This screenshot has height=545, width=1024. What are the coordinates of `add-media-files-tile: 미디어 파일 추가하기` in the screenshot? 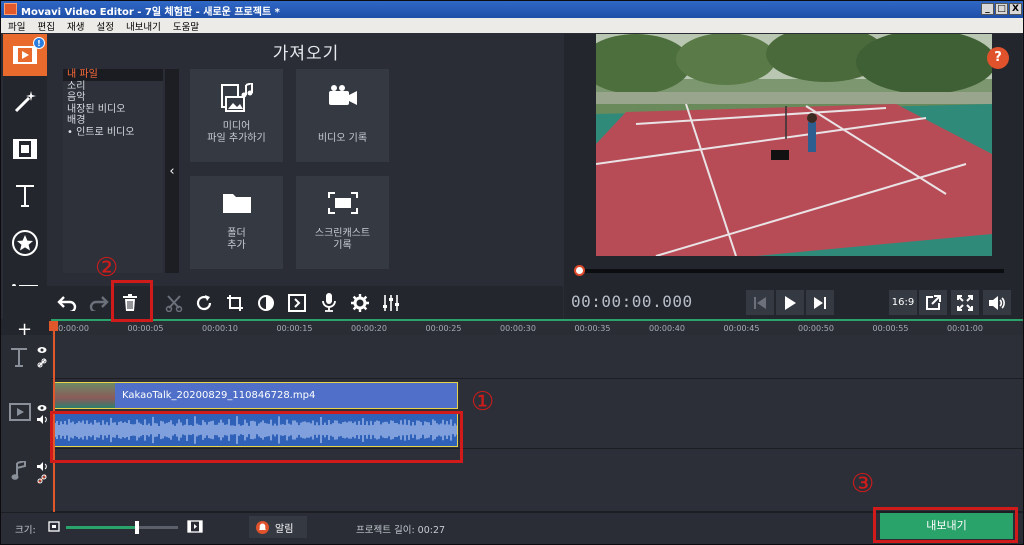 It's located at (236, 115).